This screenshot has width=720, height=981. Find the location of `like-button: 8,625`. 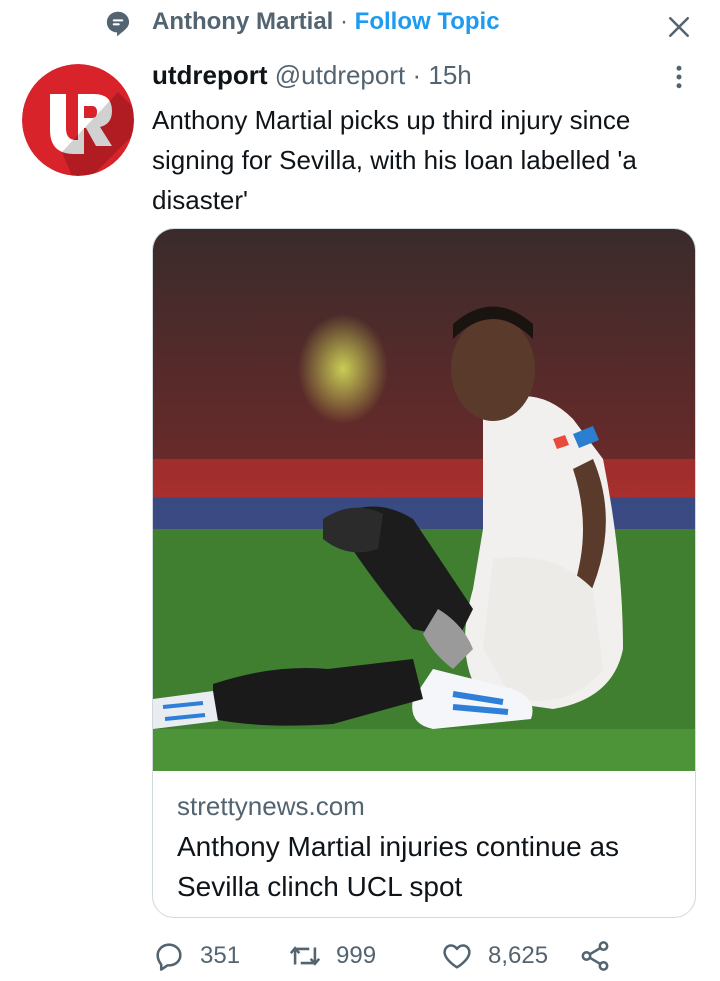

like-button: 8,625 is located at coordinates (494, 956).